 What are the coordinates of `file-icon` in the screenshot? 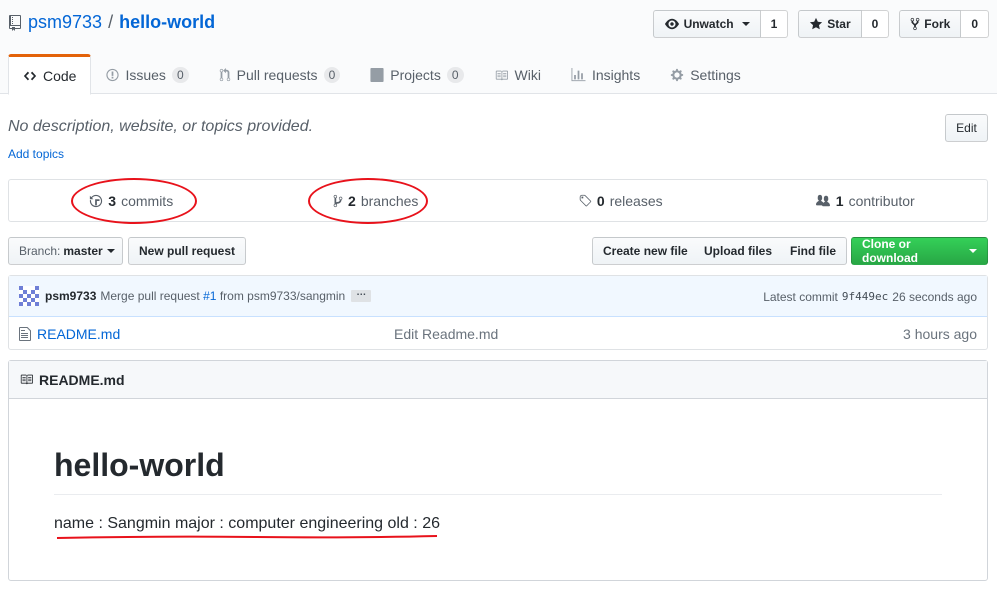 It's located at (25, 333).